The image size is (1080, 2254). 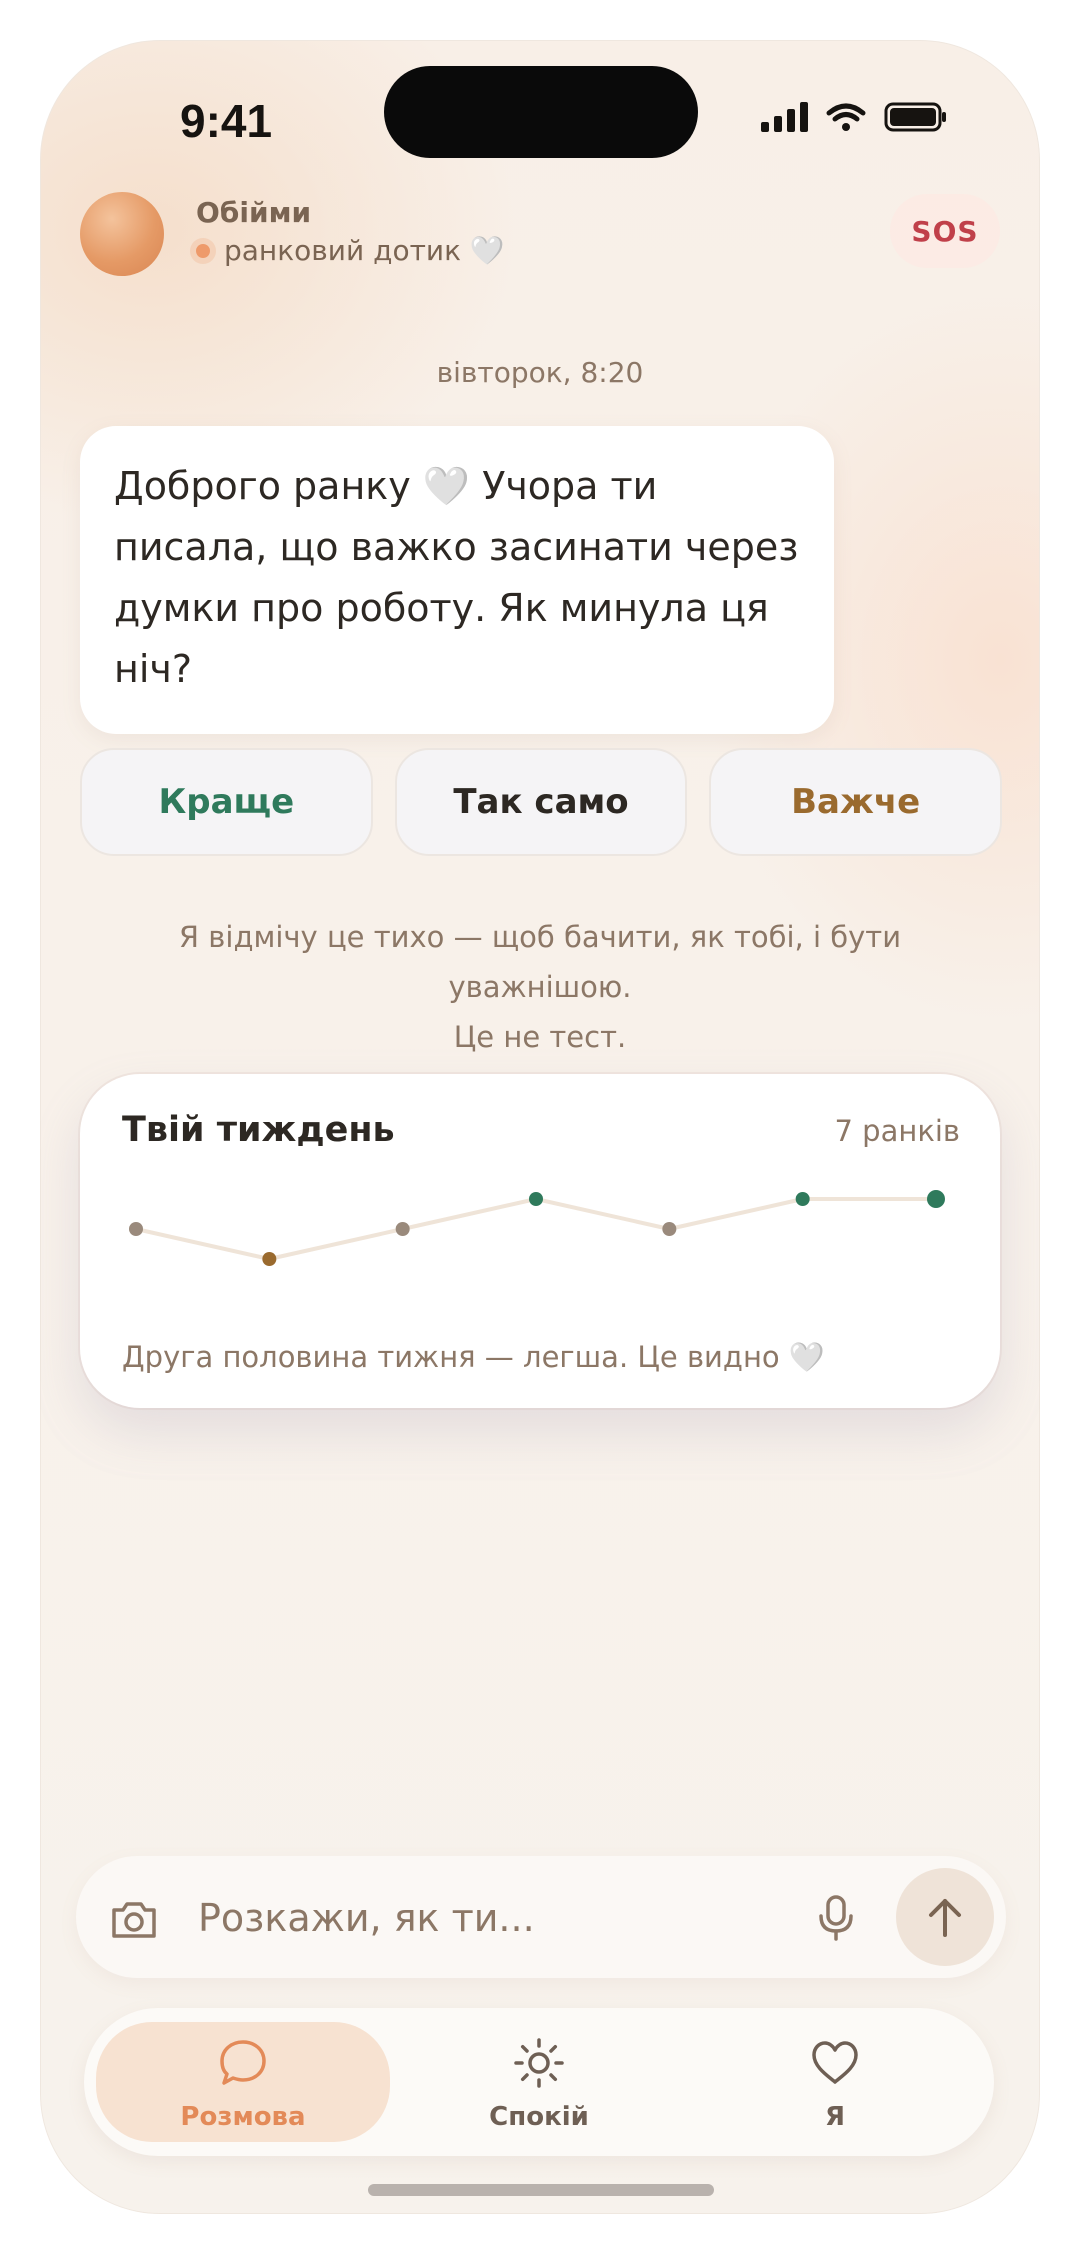 What do you see at coordinates (364, 250) in the screenshot?
I see `presence-text: ранковий дотик 🤍` at bounding box center [364, 250].